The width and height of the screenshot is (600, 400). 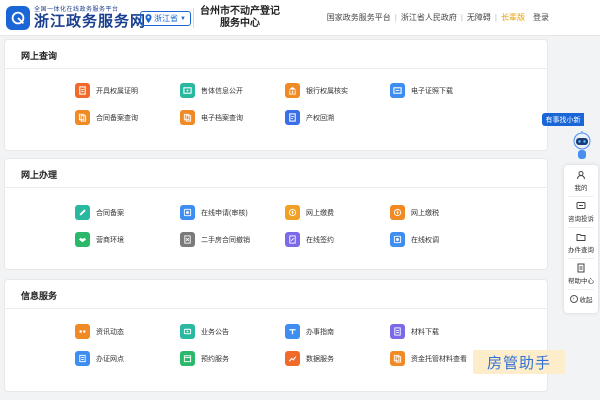 I want to click on tax-icon, so click(x=397, y=212).